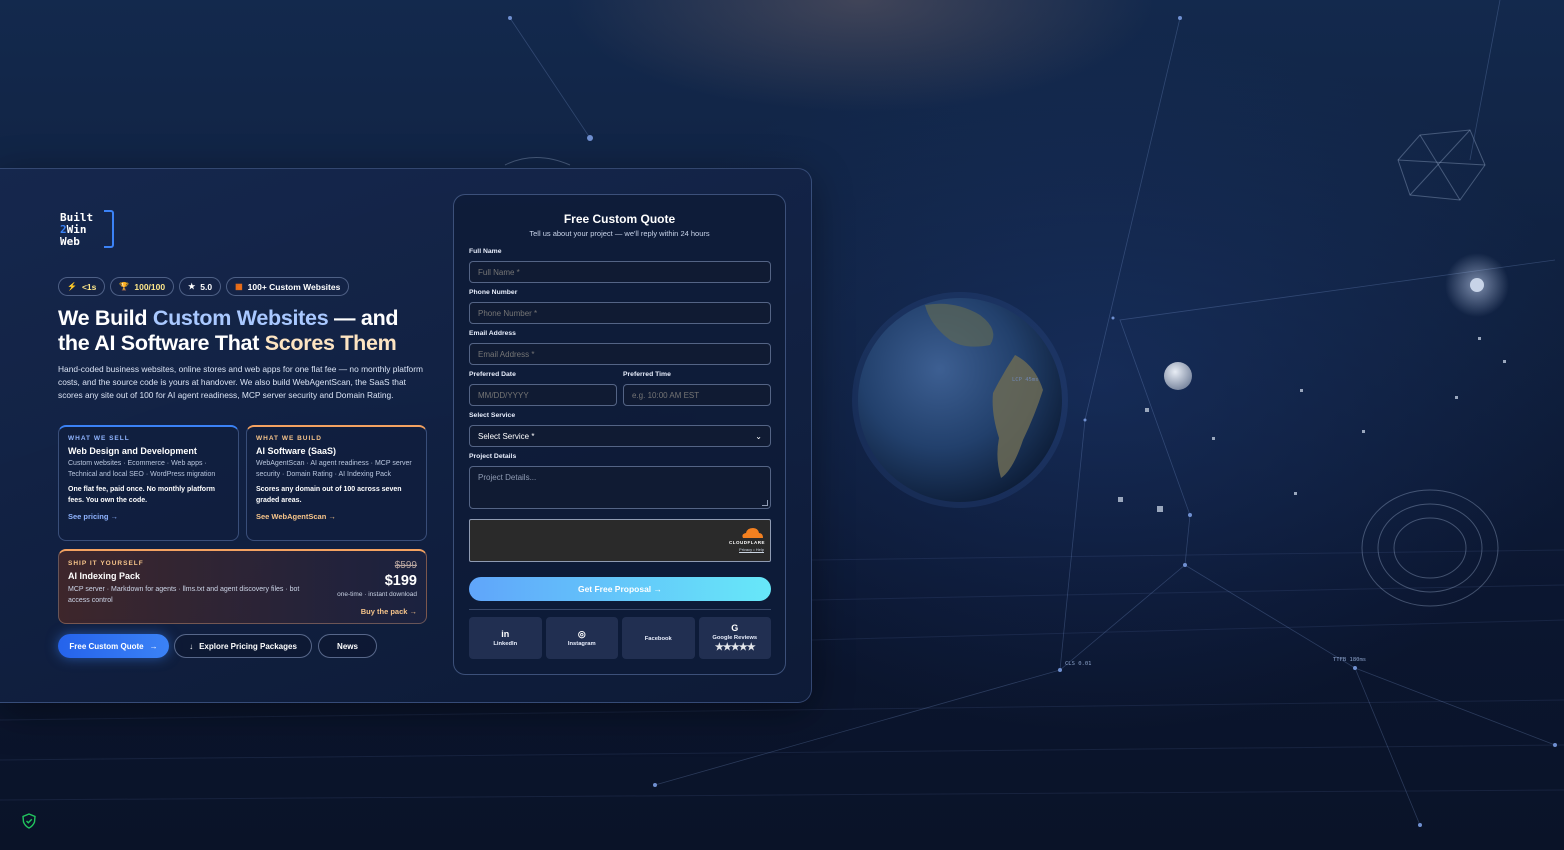 This screenshot has width=1564, height=850. I want to click on stats-badges: ⚡ <1s 🏆 100/100 ★ 5.0 ▦ 100+ Custom Websites, so click(204, 286).